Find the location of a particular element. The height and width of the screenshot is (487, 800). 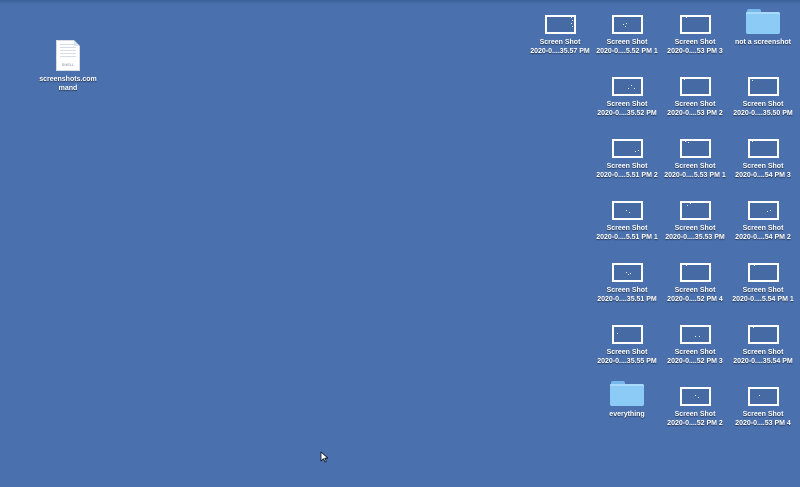

desktop-screenshot-file: Screen Shot 2020-0....54 PM 3 is located at coordinates (763, 156).